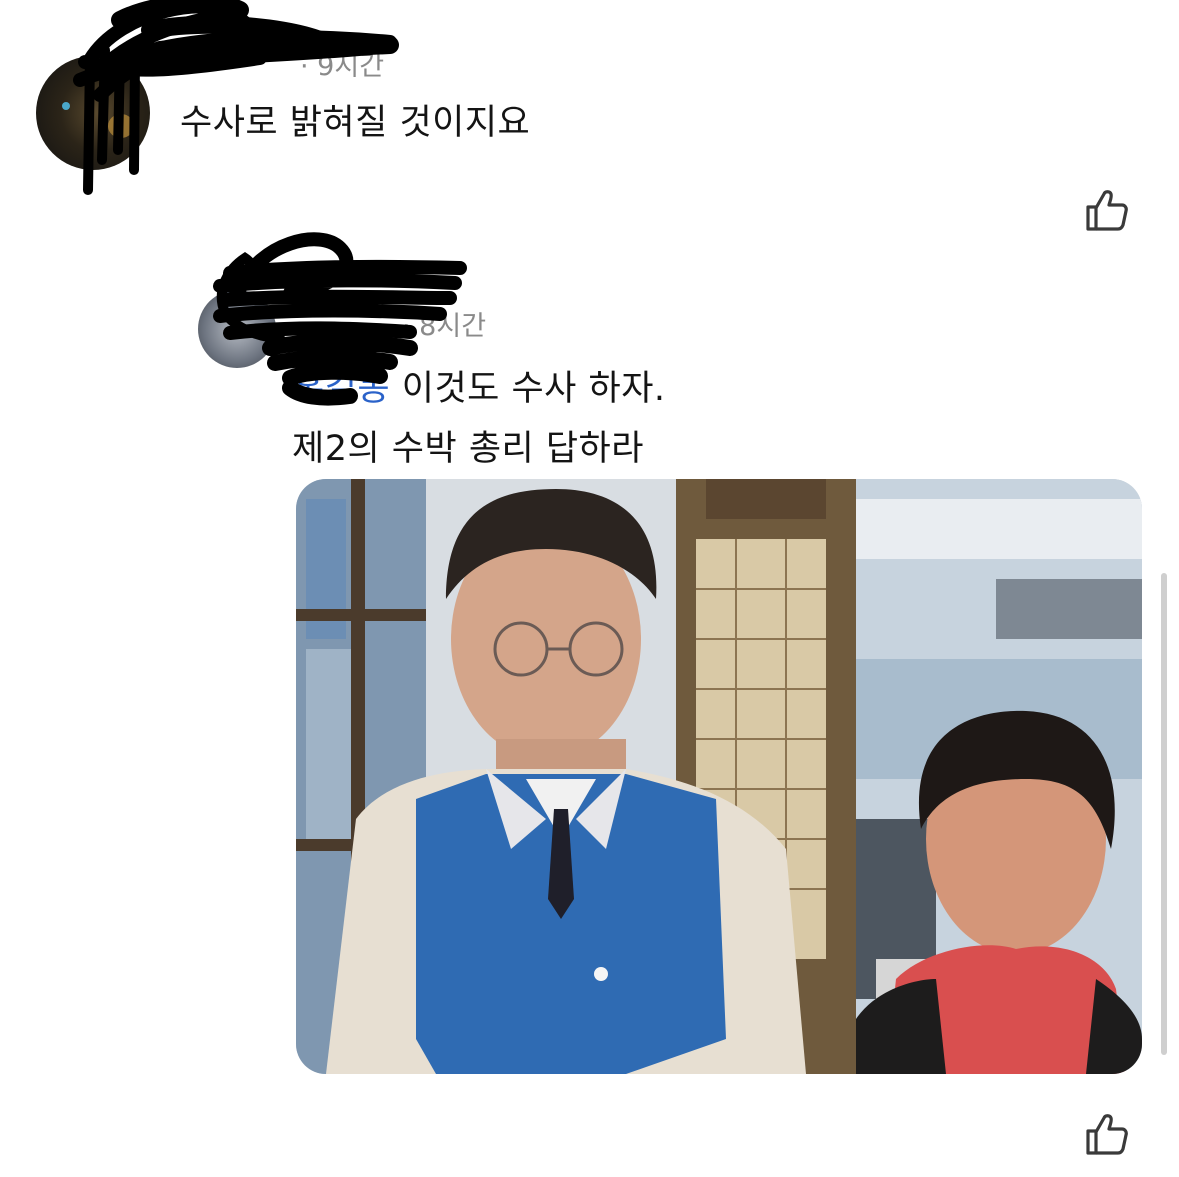  What do you see at coordinates (468, 449) in the screenshot?
I see `comment-text: 제2의 수박 총리 답하라` at bounding box center [468, 449].